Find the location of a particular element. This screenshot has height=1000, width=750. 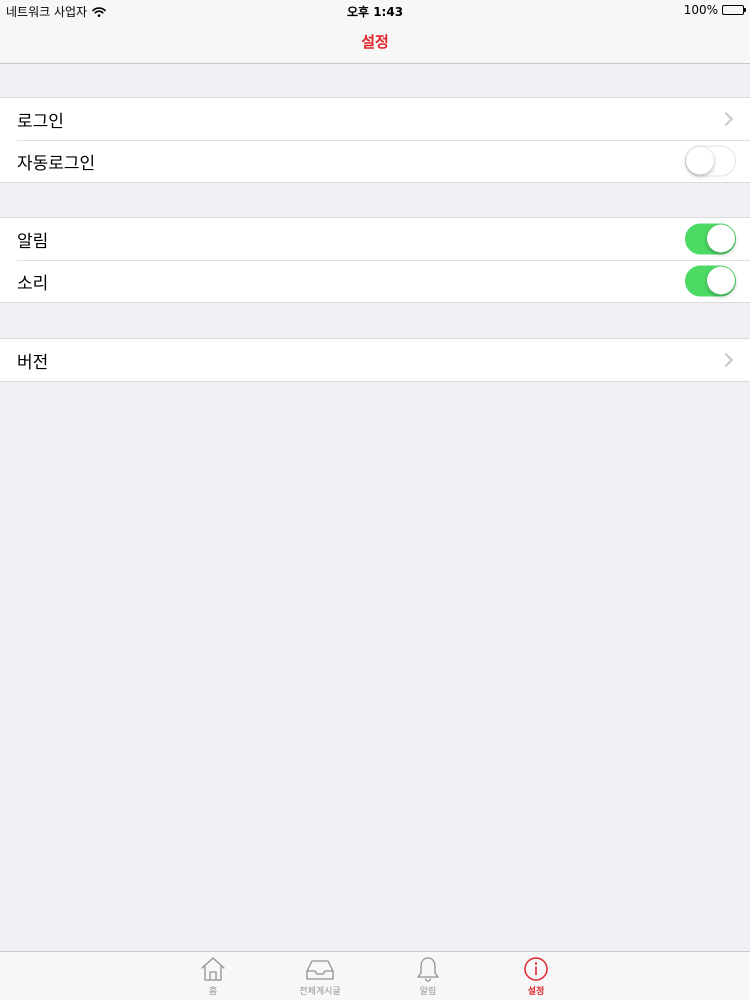

status-time: 오후 1:43 is located at coordinates (375, 12).